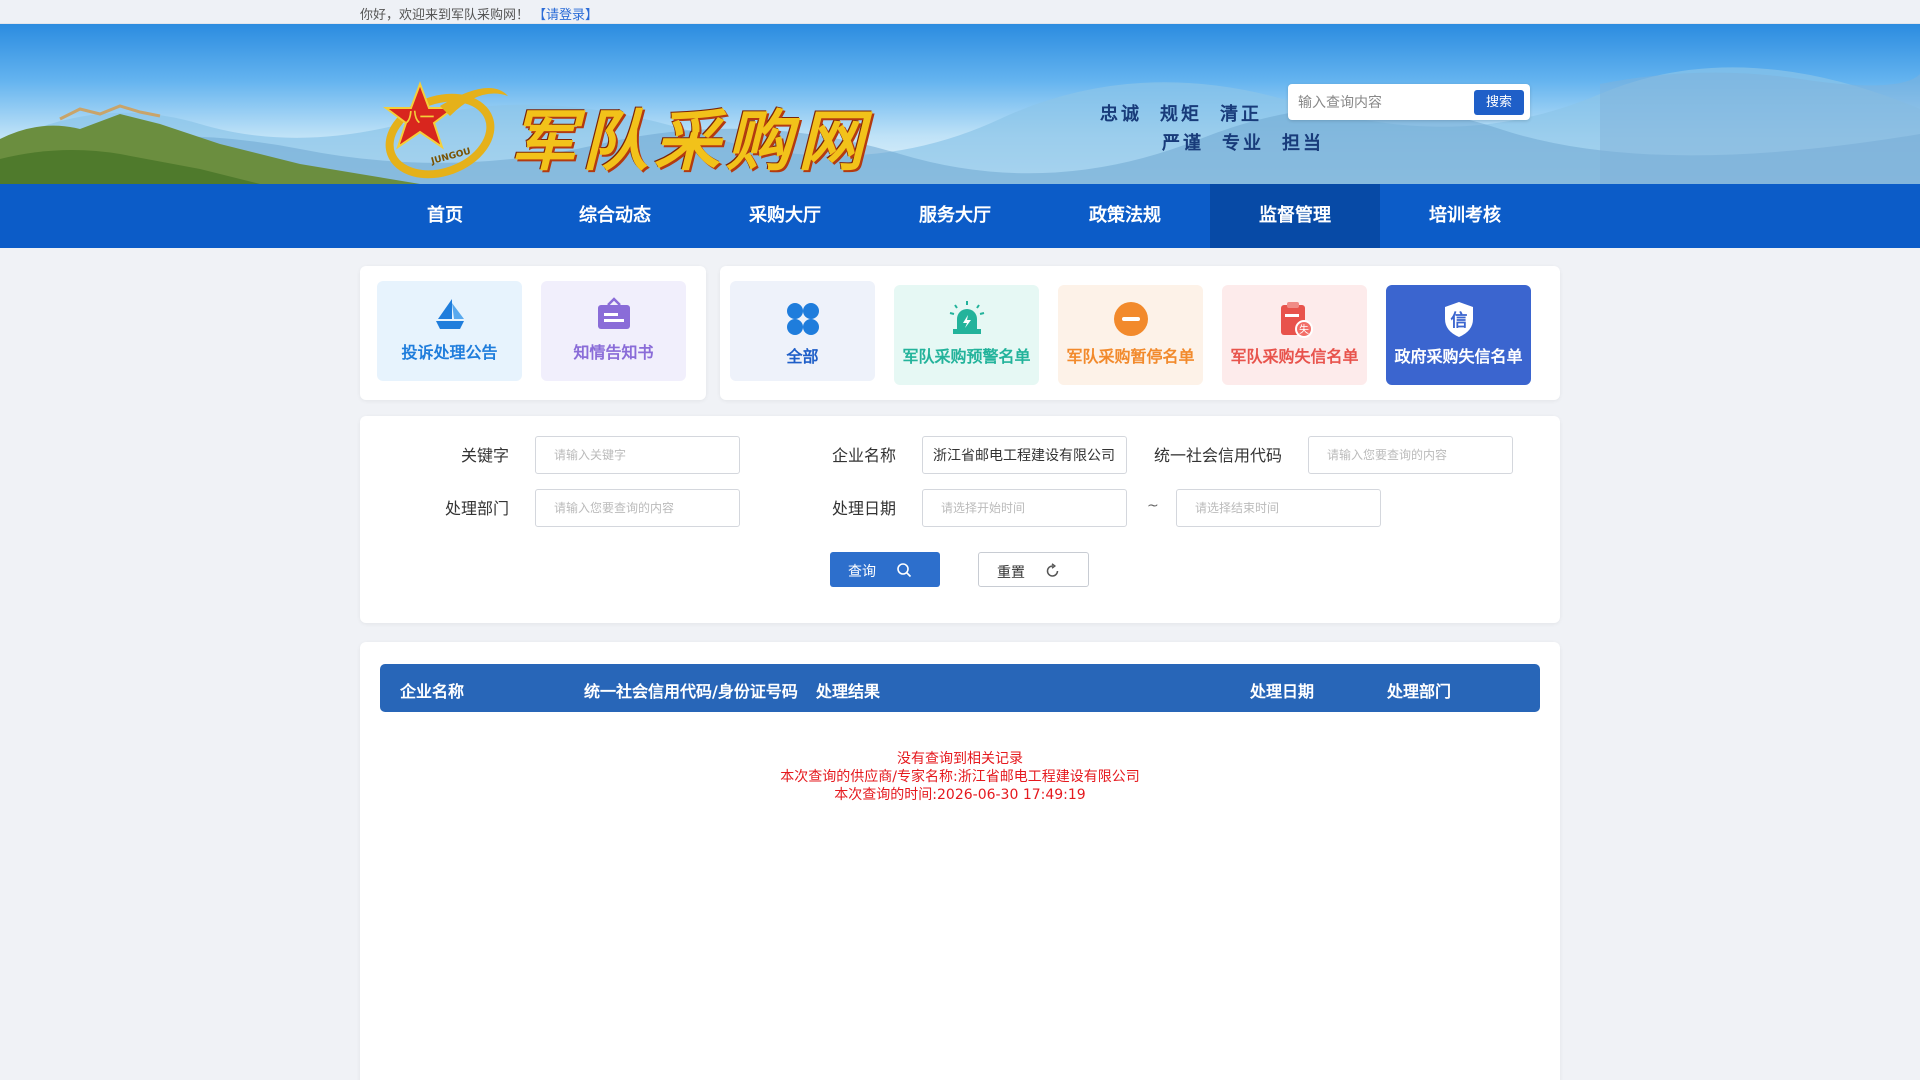 The image size is (1920, 1080). I want to click on category-warning-list: 军队采购预警名单, so click(966, 335).